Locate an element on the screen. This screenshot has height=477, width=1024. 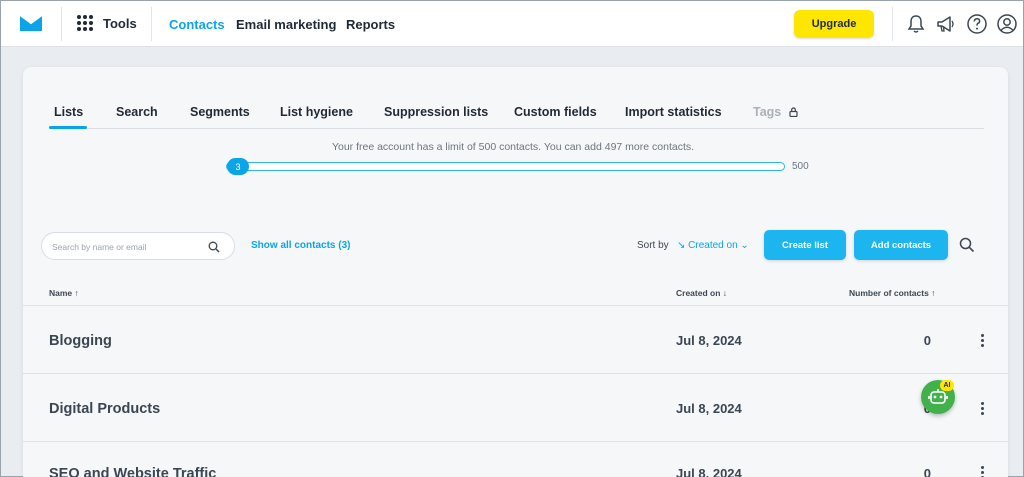
lock-icon is located at coordinates (793, 112).